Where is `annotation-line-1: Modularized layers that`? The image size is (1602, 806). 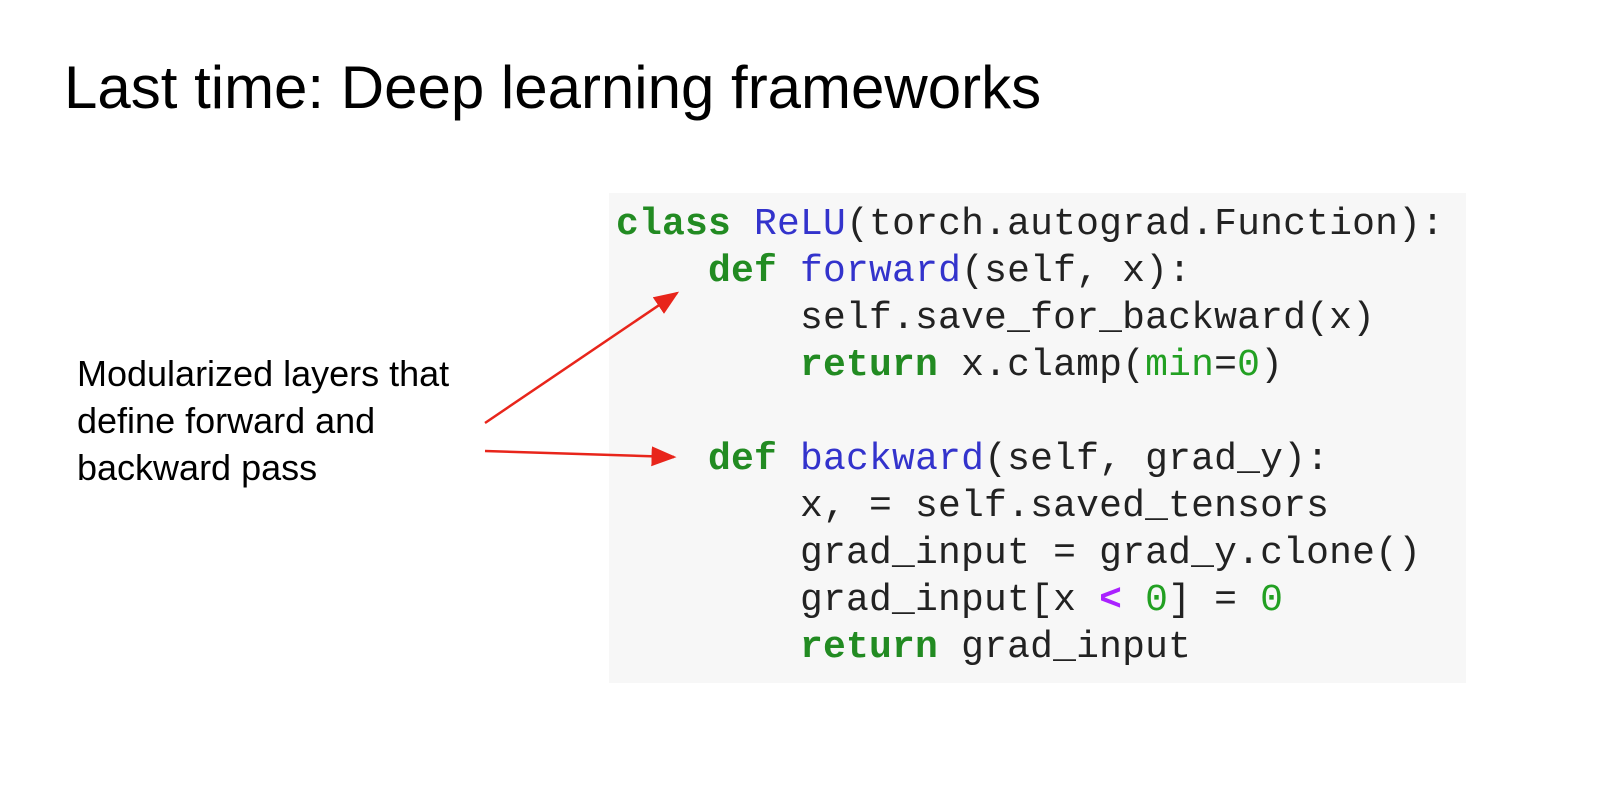
annotation-line-1: Modularized layers that is located at coordinates (263, 373).